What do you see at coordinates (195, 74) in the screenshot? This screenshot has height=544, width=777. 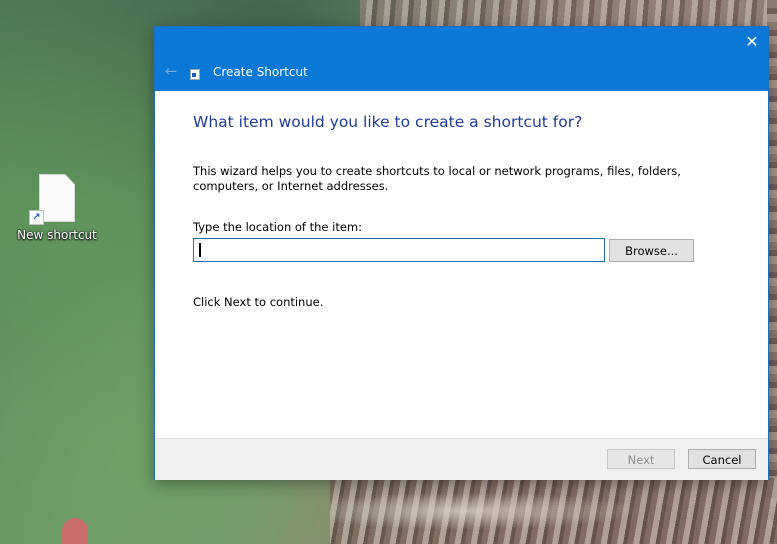 I see `shortcut-app-icon` at bounding box center [195, 74].